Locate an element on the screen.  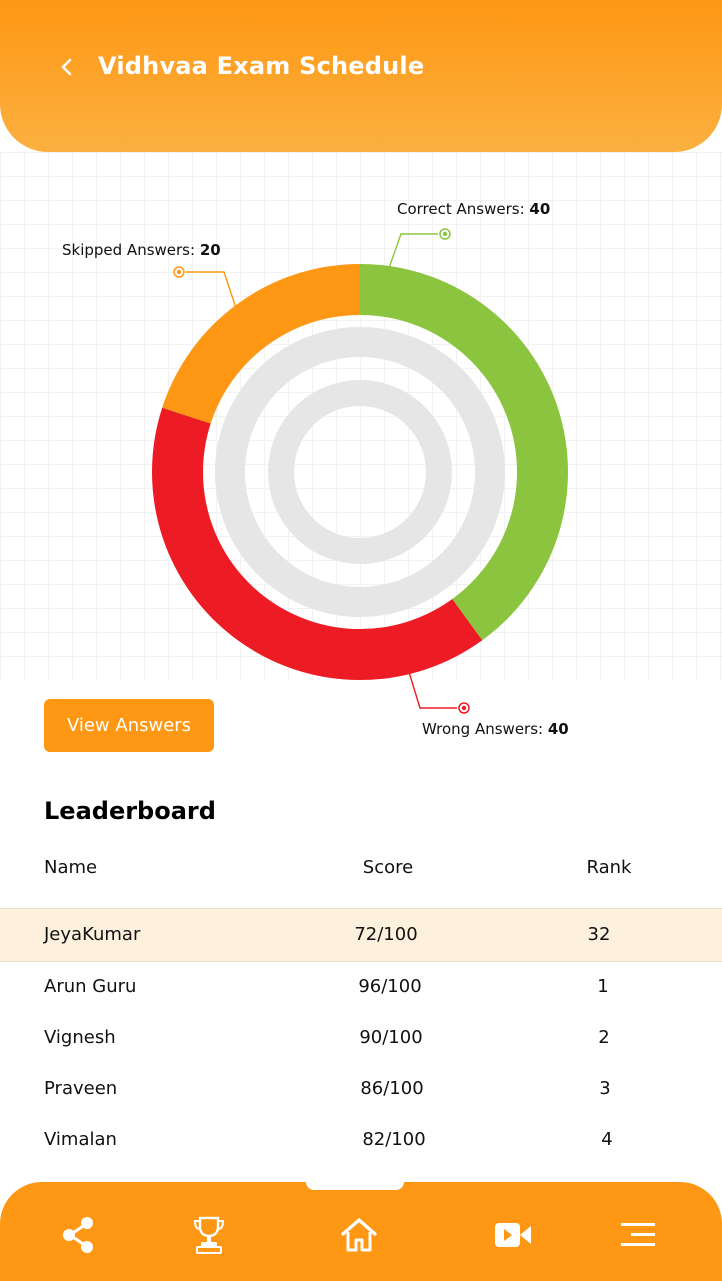
row-score: 82/100 is located at coordinates (394, 1139).